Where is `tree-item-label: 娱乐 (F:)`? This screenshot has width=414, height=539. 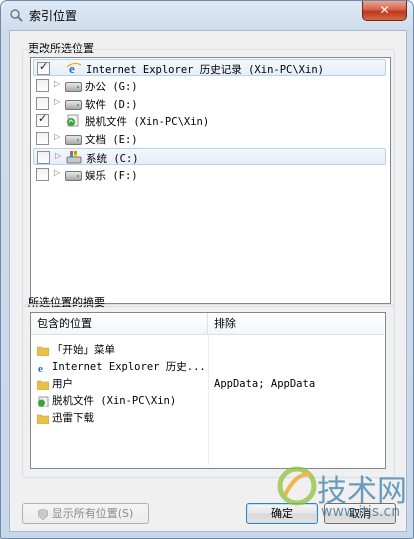
tree-item-label: 娱乐 (F:) is located at coordinates (111, 175).